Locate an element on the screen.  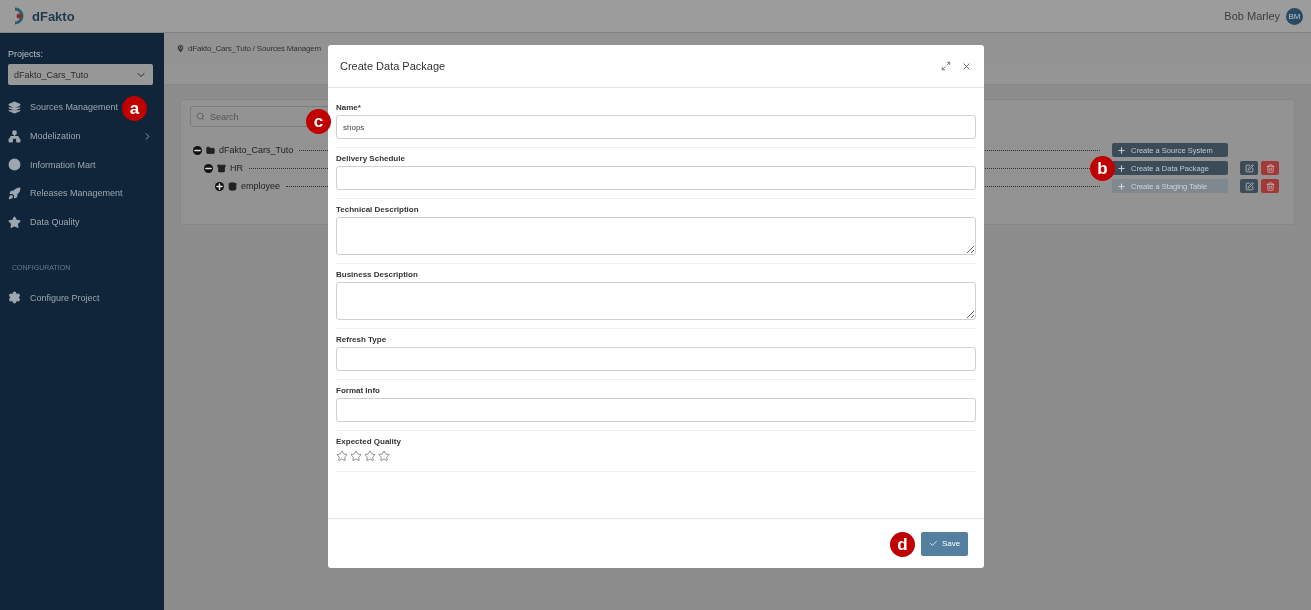
dialog-title: Create Data Package is located at coordinates (393, 66).